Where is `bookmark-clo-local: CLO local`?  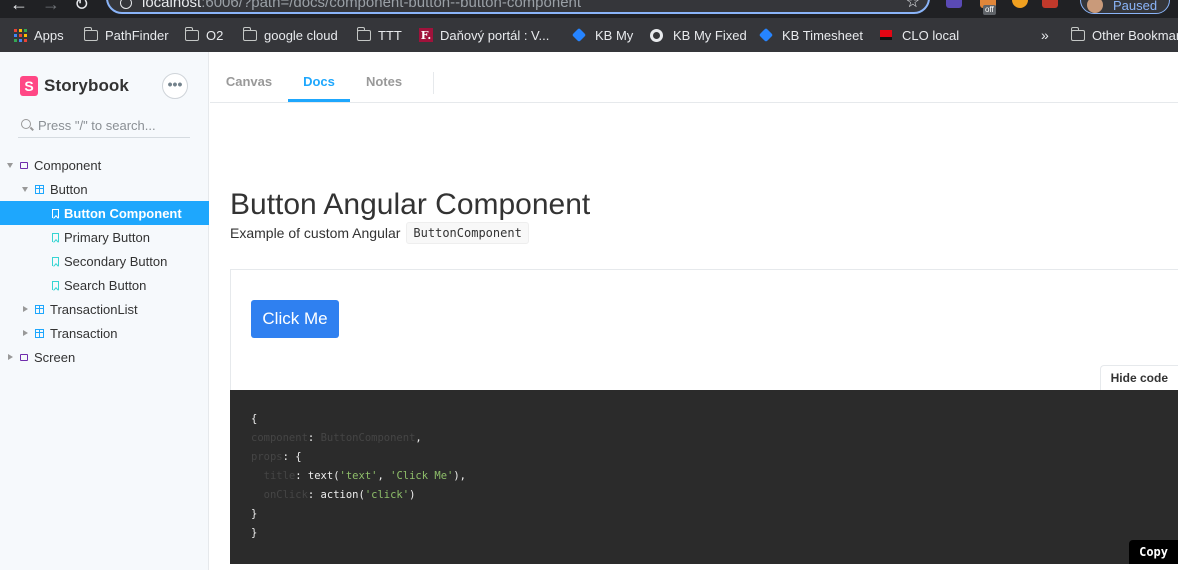
bookmark-clo-local: CLO local is located at coordinates (919, 35).